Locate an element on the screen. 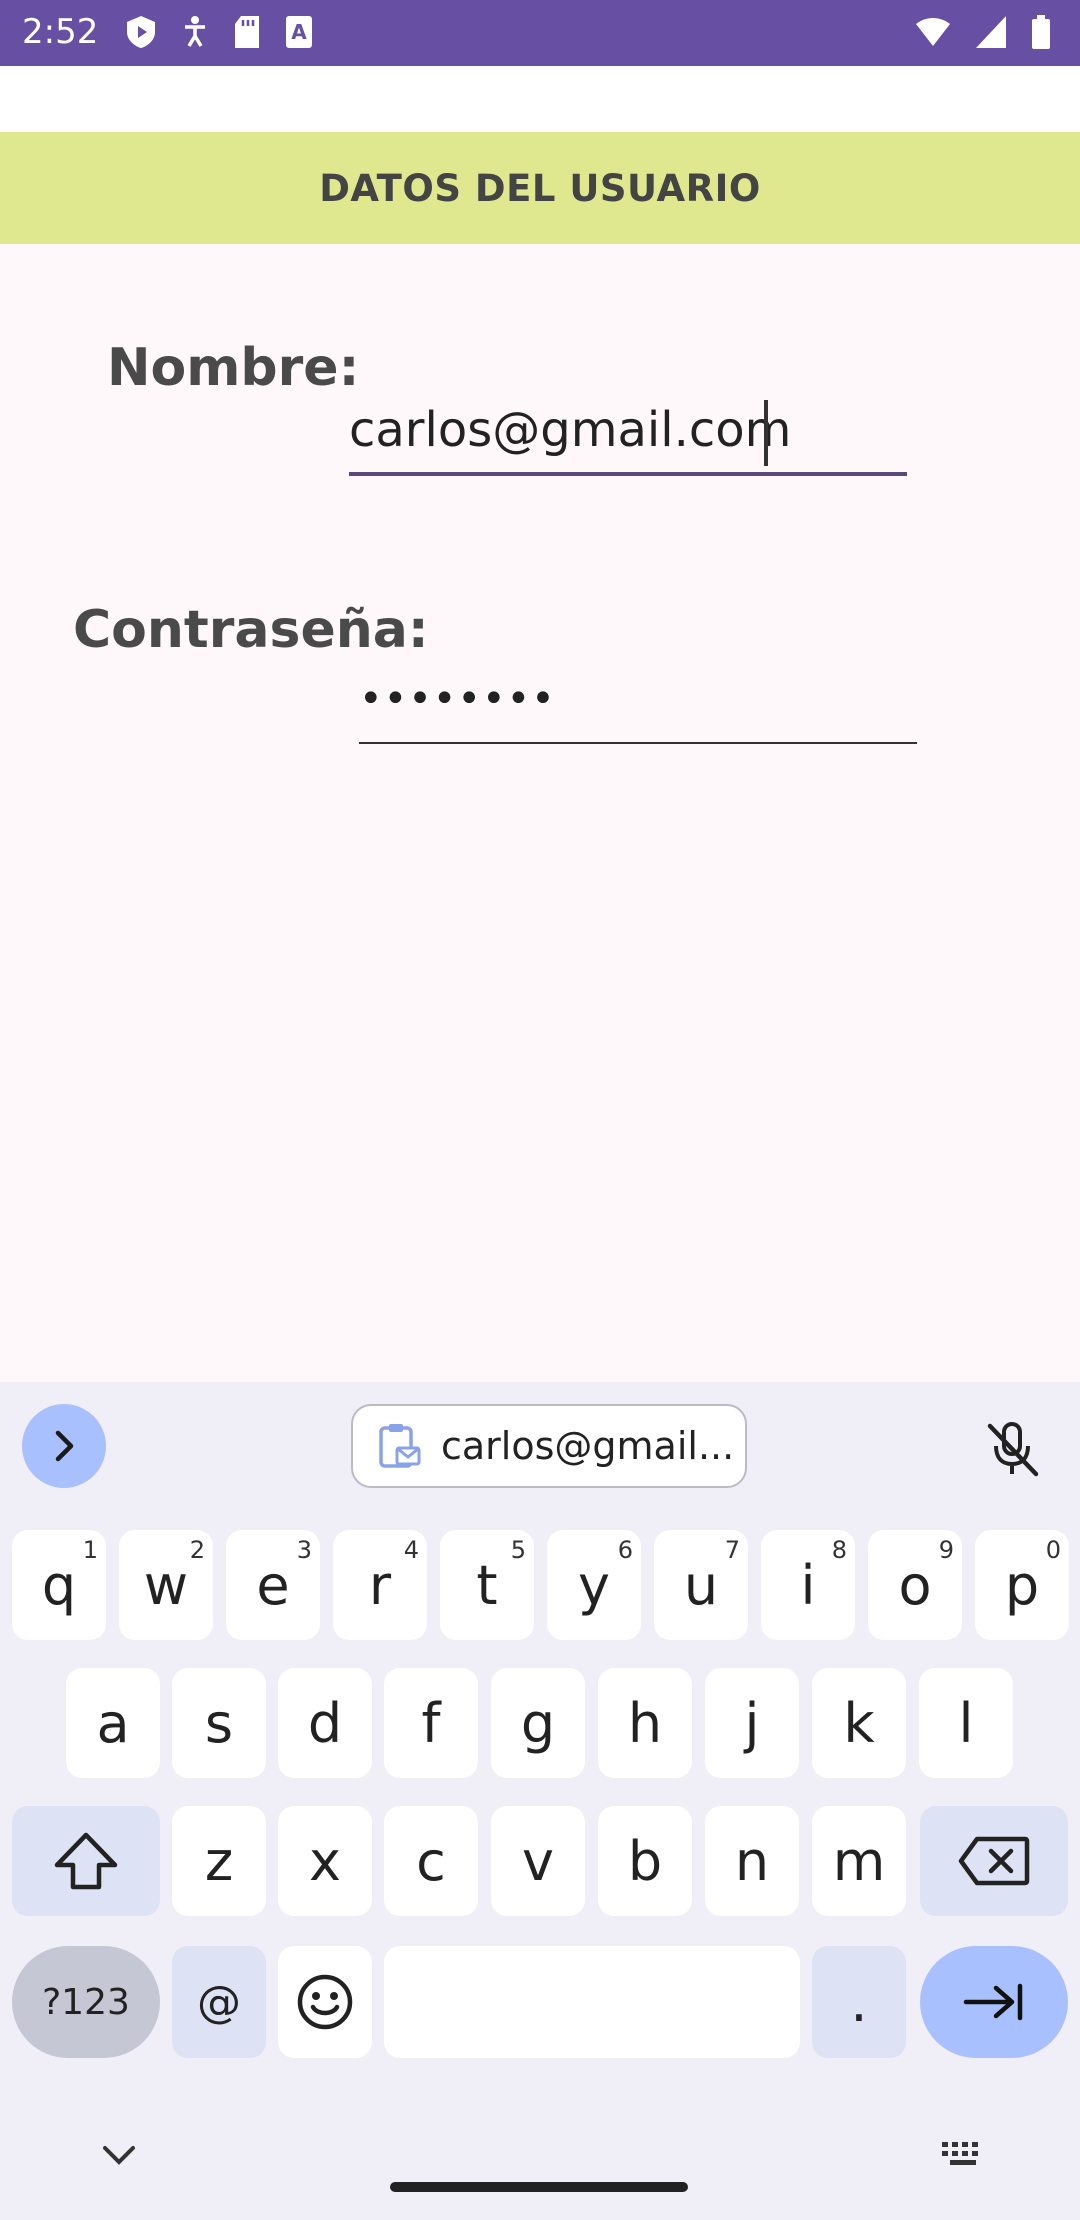 Image resolution: width=1080 pixels, height=2220 pixels. key-m: m is located at coordinates (859, 1861).